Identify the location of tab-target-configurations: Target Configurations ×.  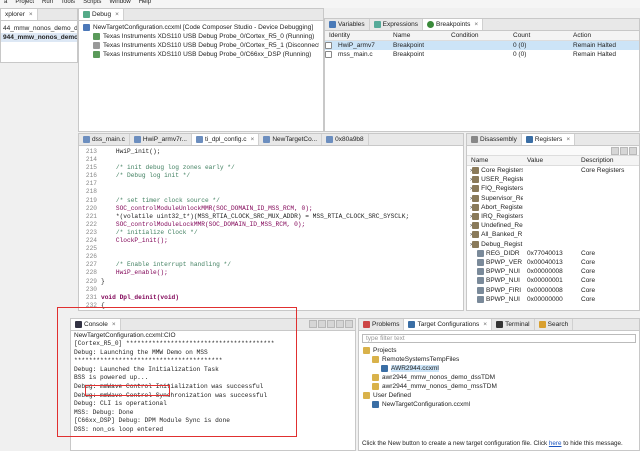
(448, 324).